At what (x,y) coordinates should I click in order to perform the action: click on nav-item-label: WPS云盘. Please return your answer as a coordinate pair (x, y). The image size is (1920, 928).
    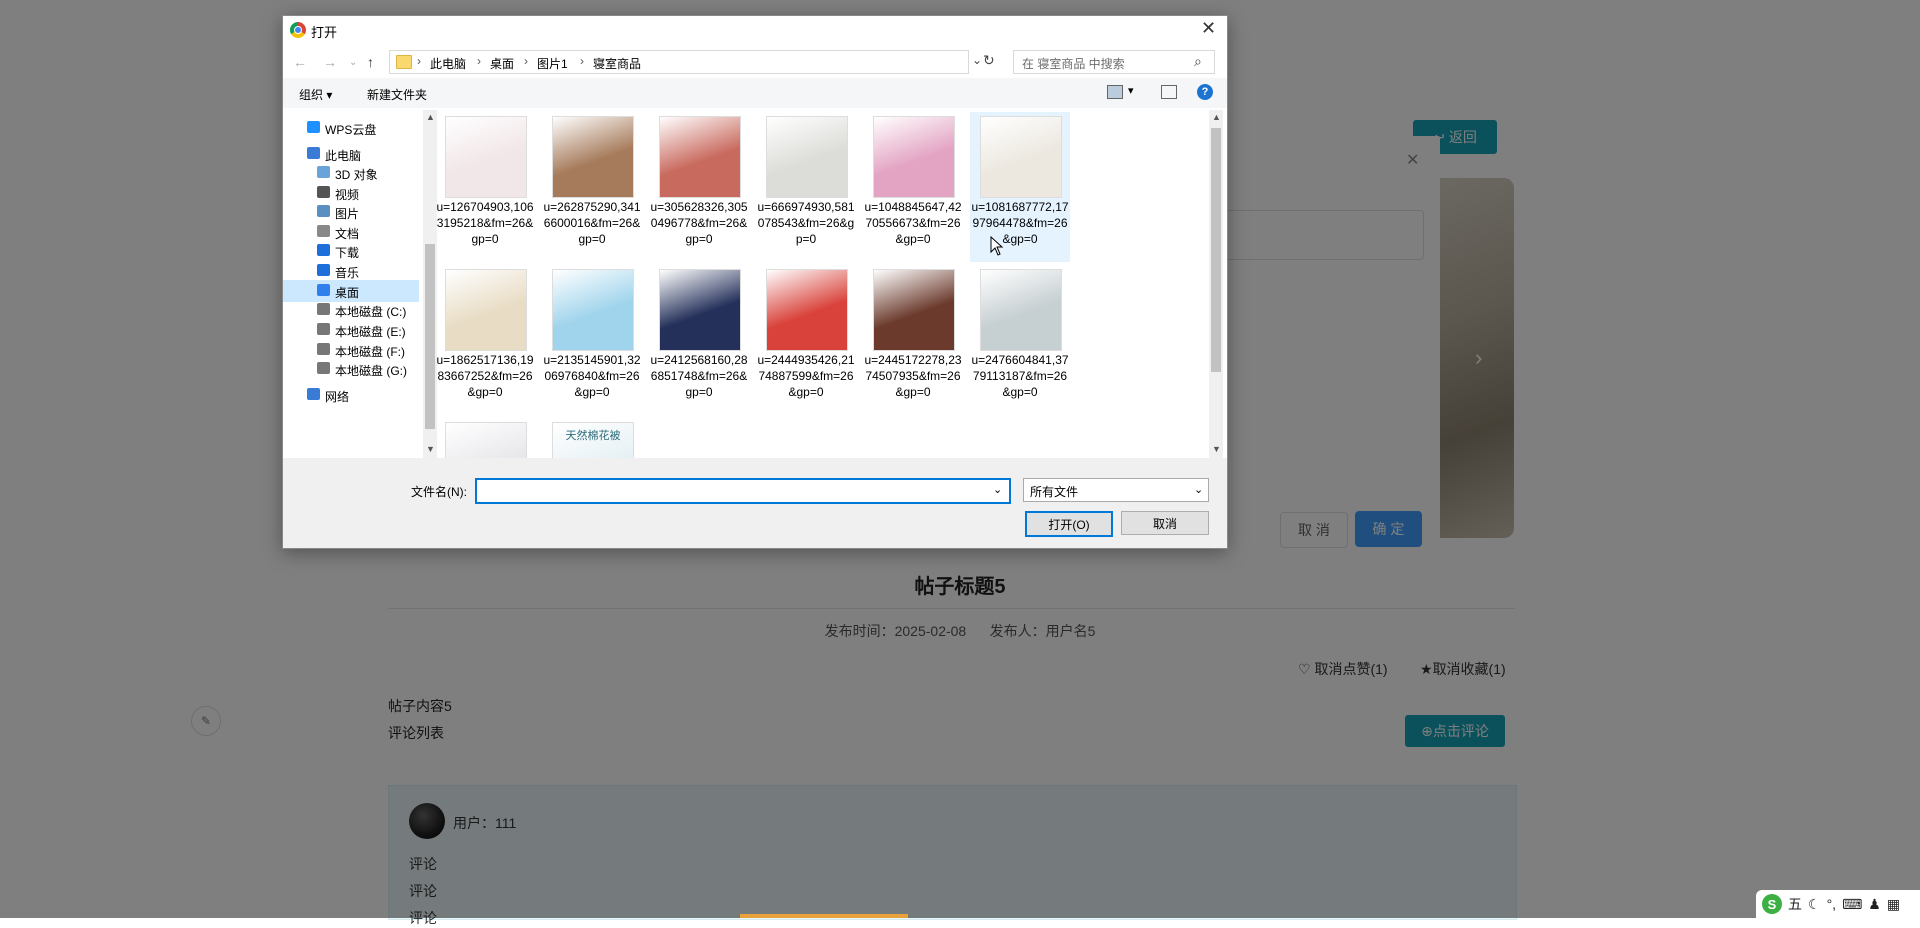
    Looking at the image, I should click on (351, 130).